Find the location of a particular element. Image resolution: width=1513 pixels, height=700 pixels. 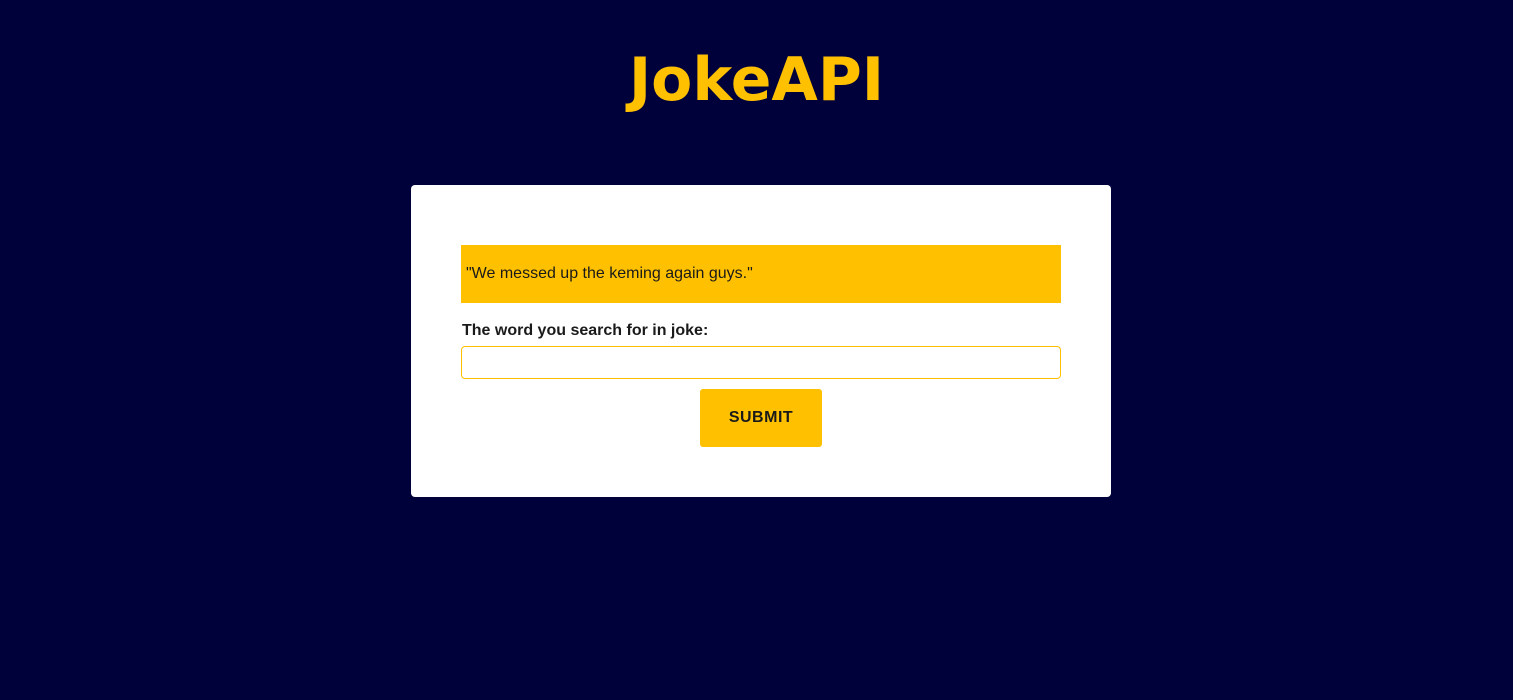

joke-display: "We messed up the keming again guys." is located at coordinates (761, 274).